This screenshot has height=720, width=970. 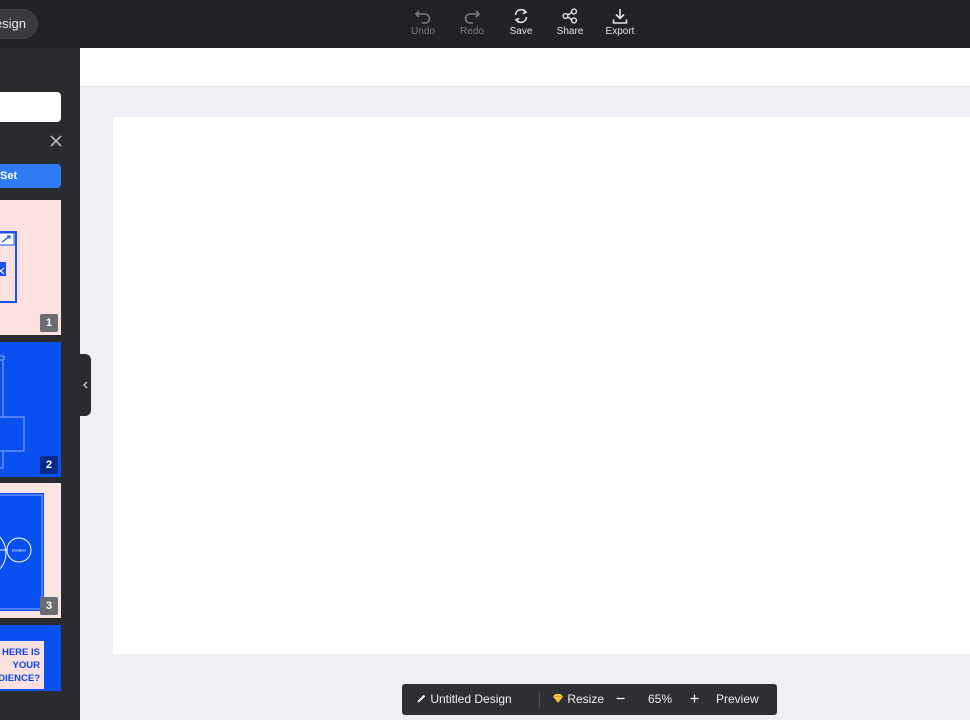 I want to click on thumbnail-4-text: HERE IS YOUR DIENCE?, so click(x=22, y=665).